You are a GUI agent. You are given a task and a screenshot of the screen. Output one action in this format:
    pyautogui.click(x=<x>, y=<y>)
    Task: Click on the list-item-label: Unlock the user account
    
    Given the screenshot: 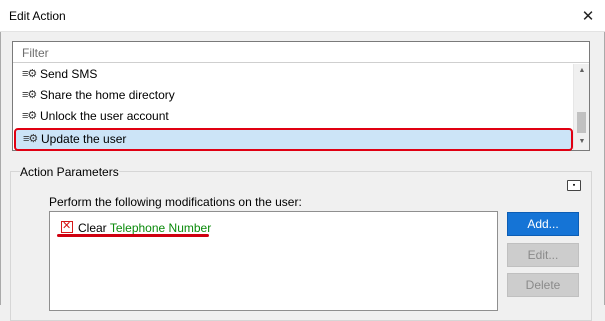 What is the action you would take?
    pyautogui.click(x=104, y=116)
    